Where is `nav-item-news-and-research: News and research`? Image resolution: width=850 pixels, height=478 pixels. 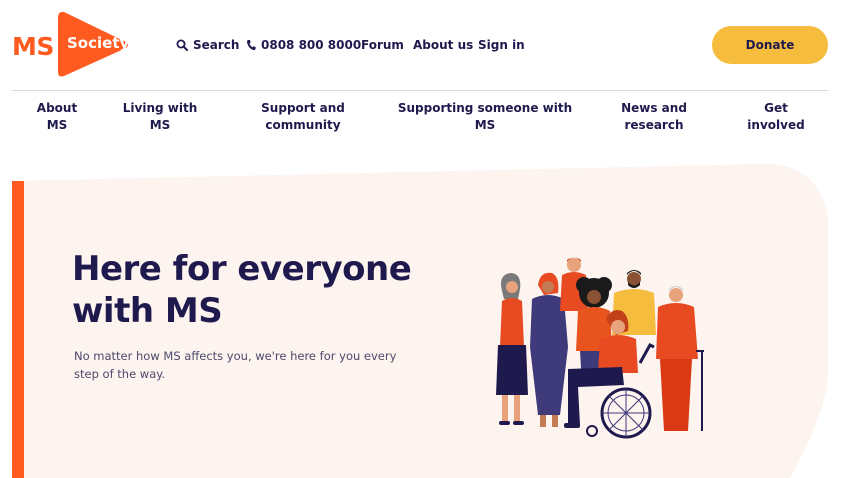 nav-item-news-and-research: News and research is located at coordinates (654, 117).